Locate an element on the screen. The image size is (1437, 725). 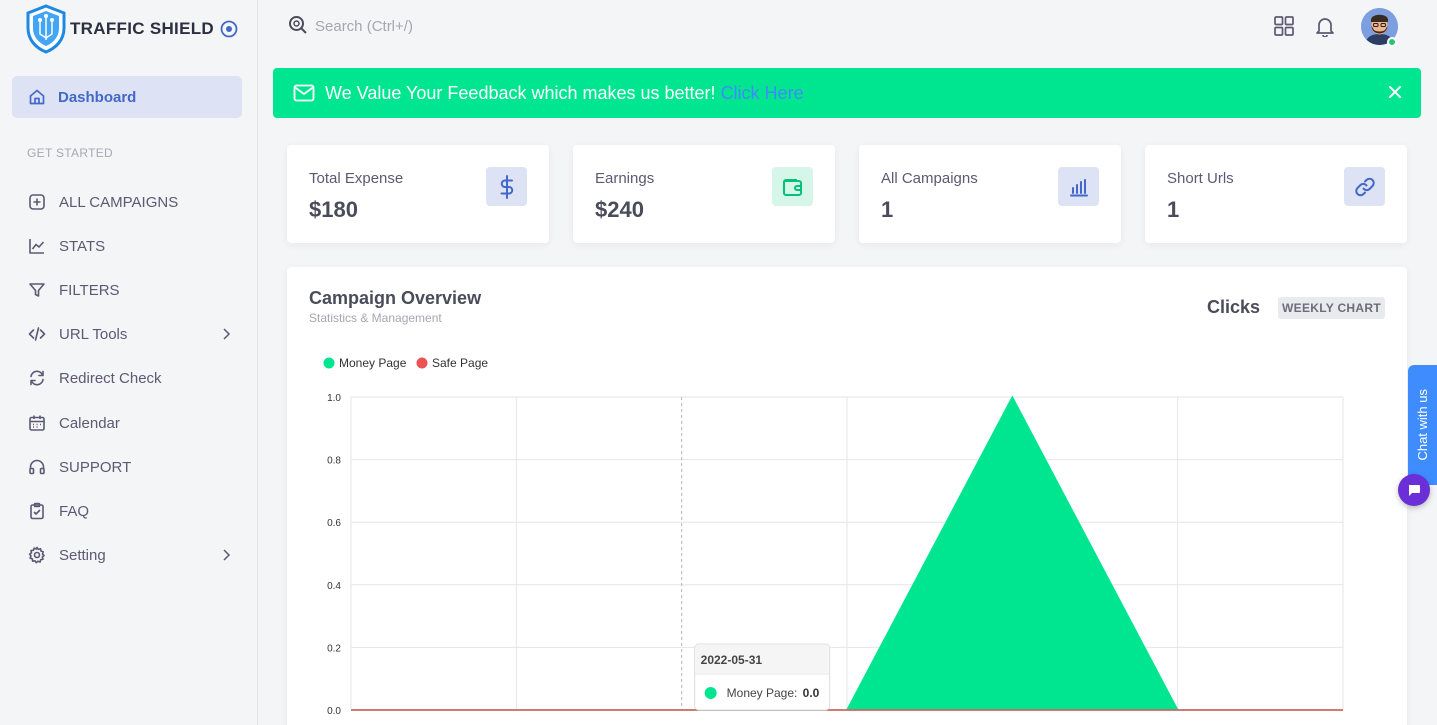
calendar-icon is located at coordinates (37, 423).